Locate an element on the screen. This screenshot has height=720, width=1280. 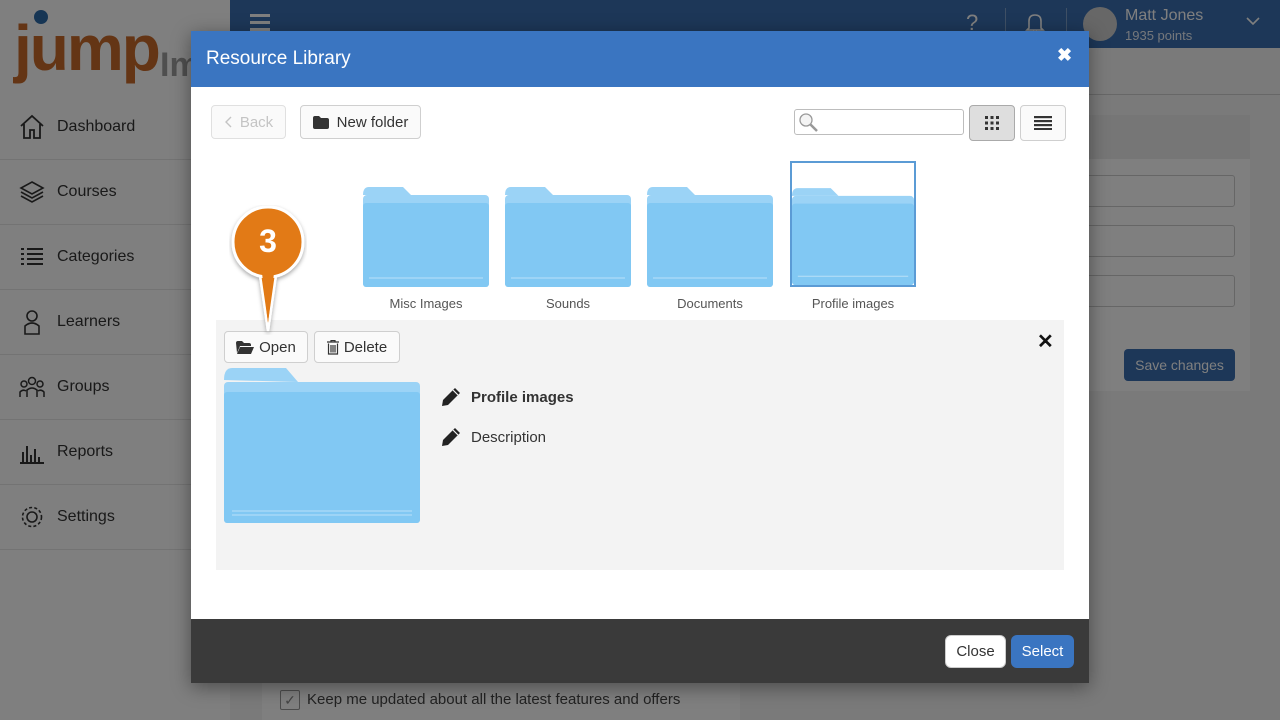
open-button: Open is located at coordinates (266, 347).